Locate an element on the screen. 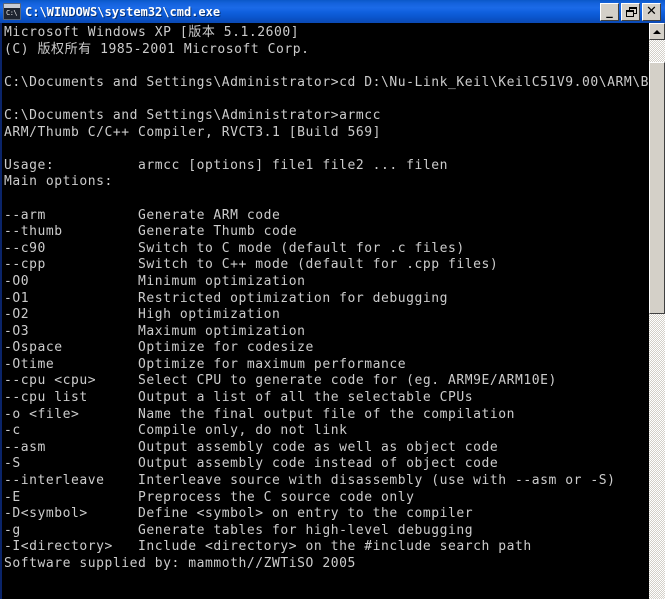  console-icon: C:\ is located at coordinates (12, 11).